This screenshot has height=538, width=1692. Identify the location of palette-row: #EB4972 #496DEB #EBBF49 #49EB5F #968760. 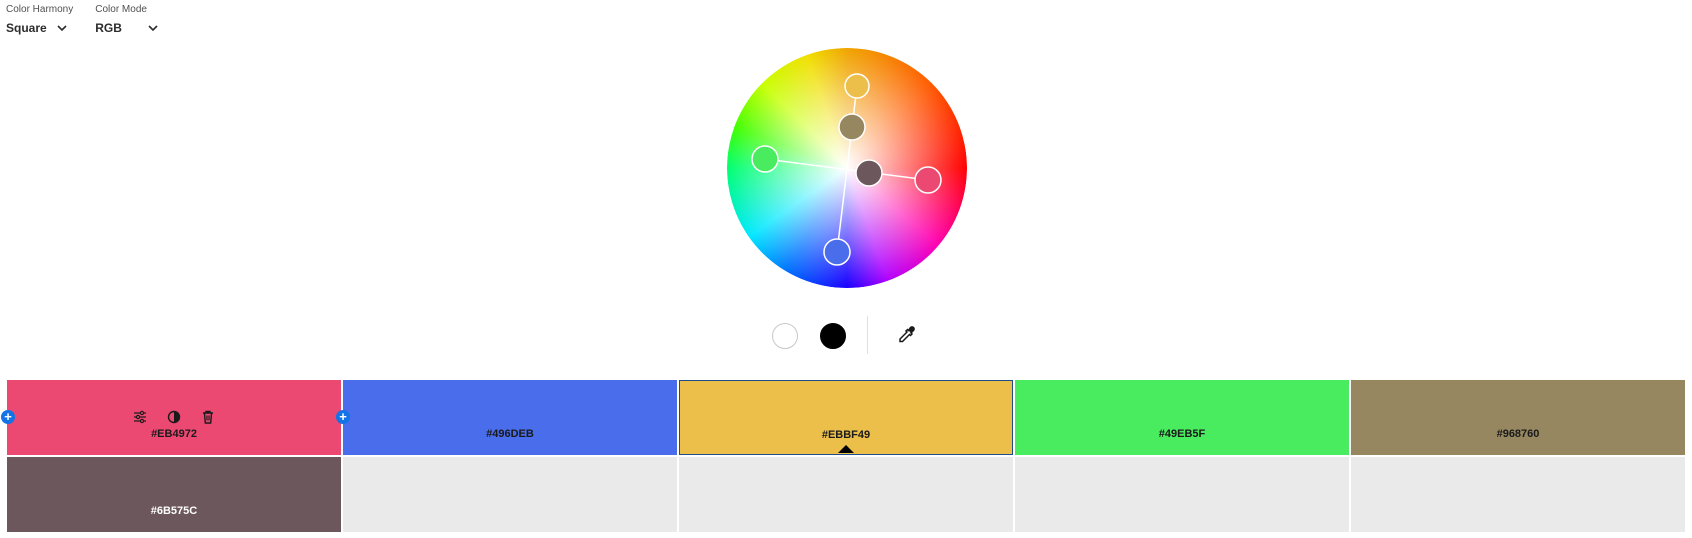
(847, 417).